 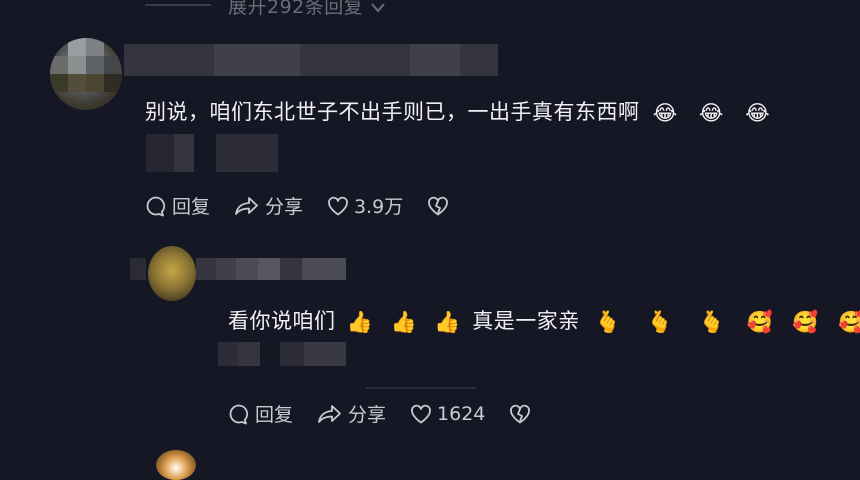 I want to click on like-button: 1624, so click(x=447, y=414).